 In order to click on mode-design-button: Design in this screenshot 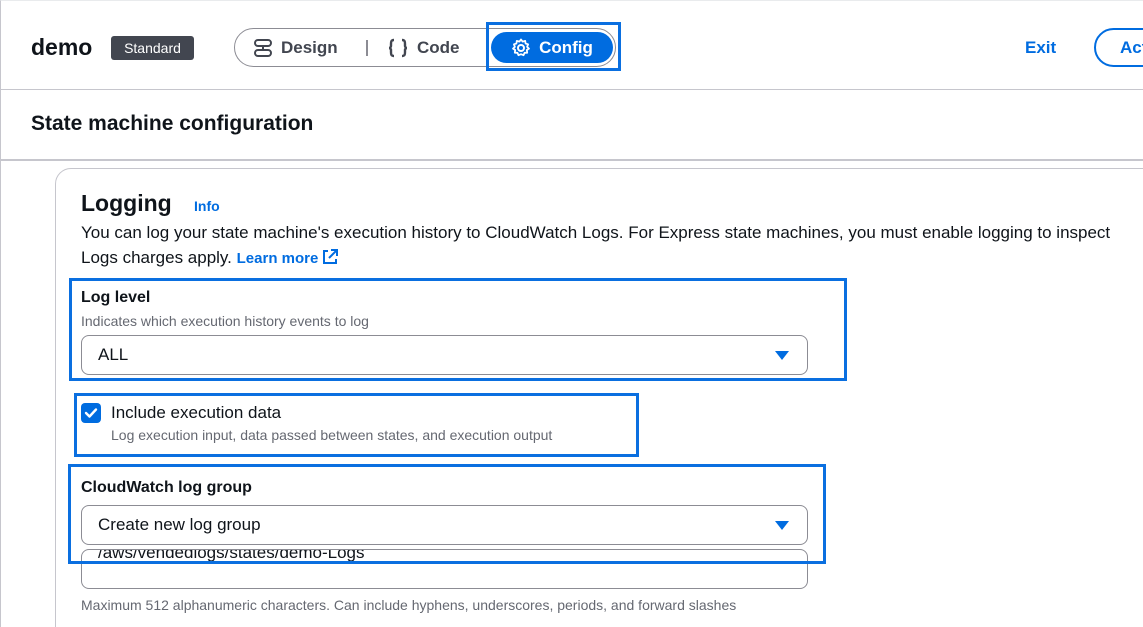, I will do `click(295, 47)`.